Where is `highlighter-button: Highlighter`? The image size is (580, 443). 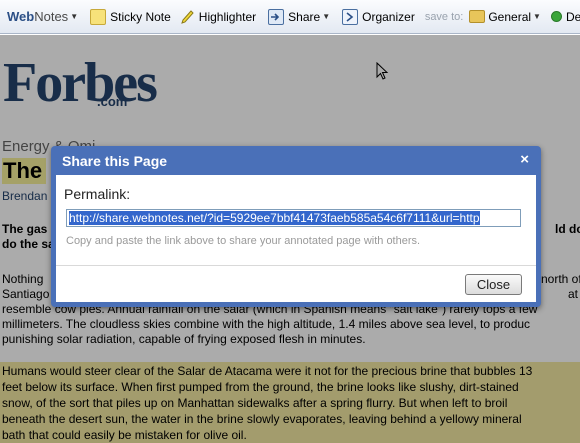 highlighter-button: Highlighter is located at coordinates (217, 17).